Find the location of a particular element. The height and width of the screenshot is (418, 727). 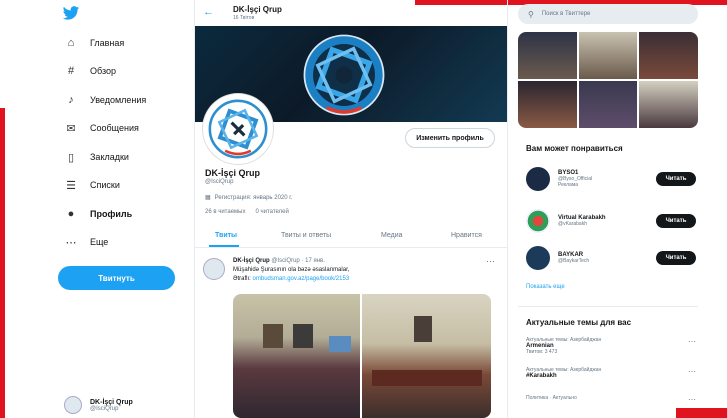

sidebar-item-label: Обзор is located at coordinates (103, 71).